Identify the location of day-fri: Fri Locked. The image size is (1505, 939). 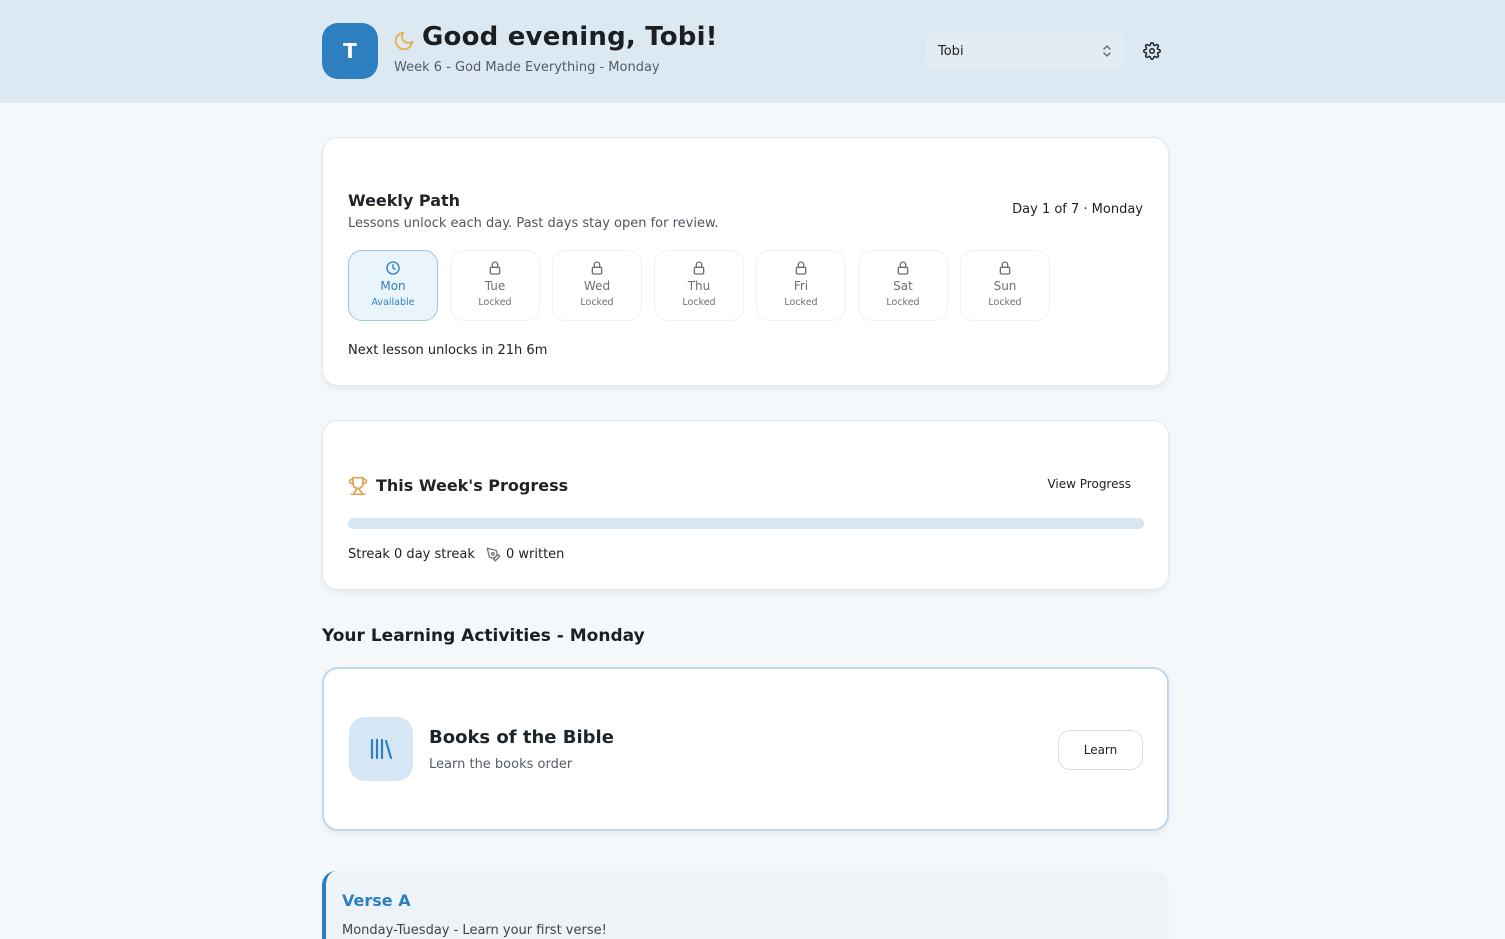
(801, 285).